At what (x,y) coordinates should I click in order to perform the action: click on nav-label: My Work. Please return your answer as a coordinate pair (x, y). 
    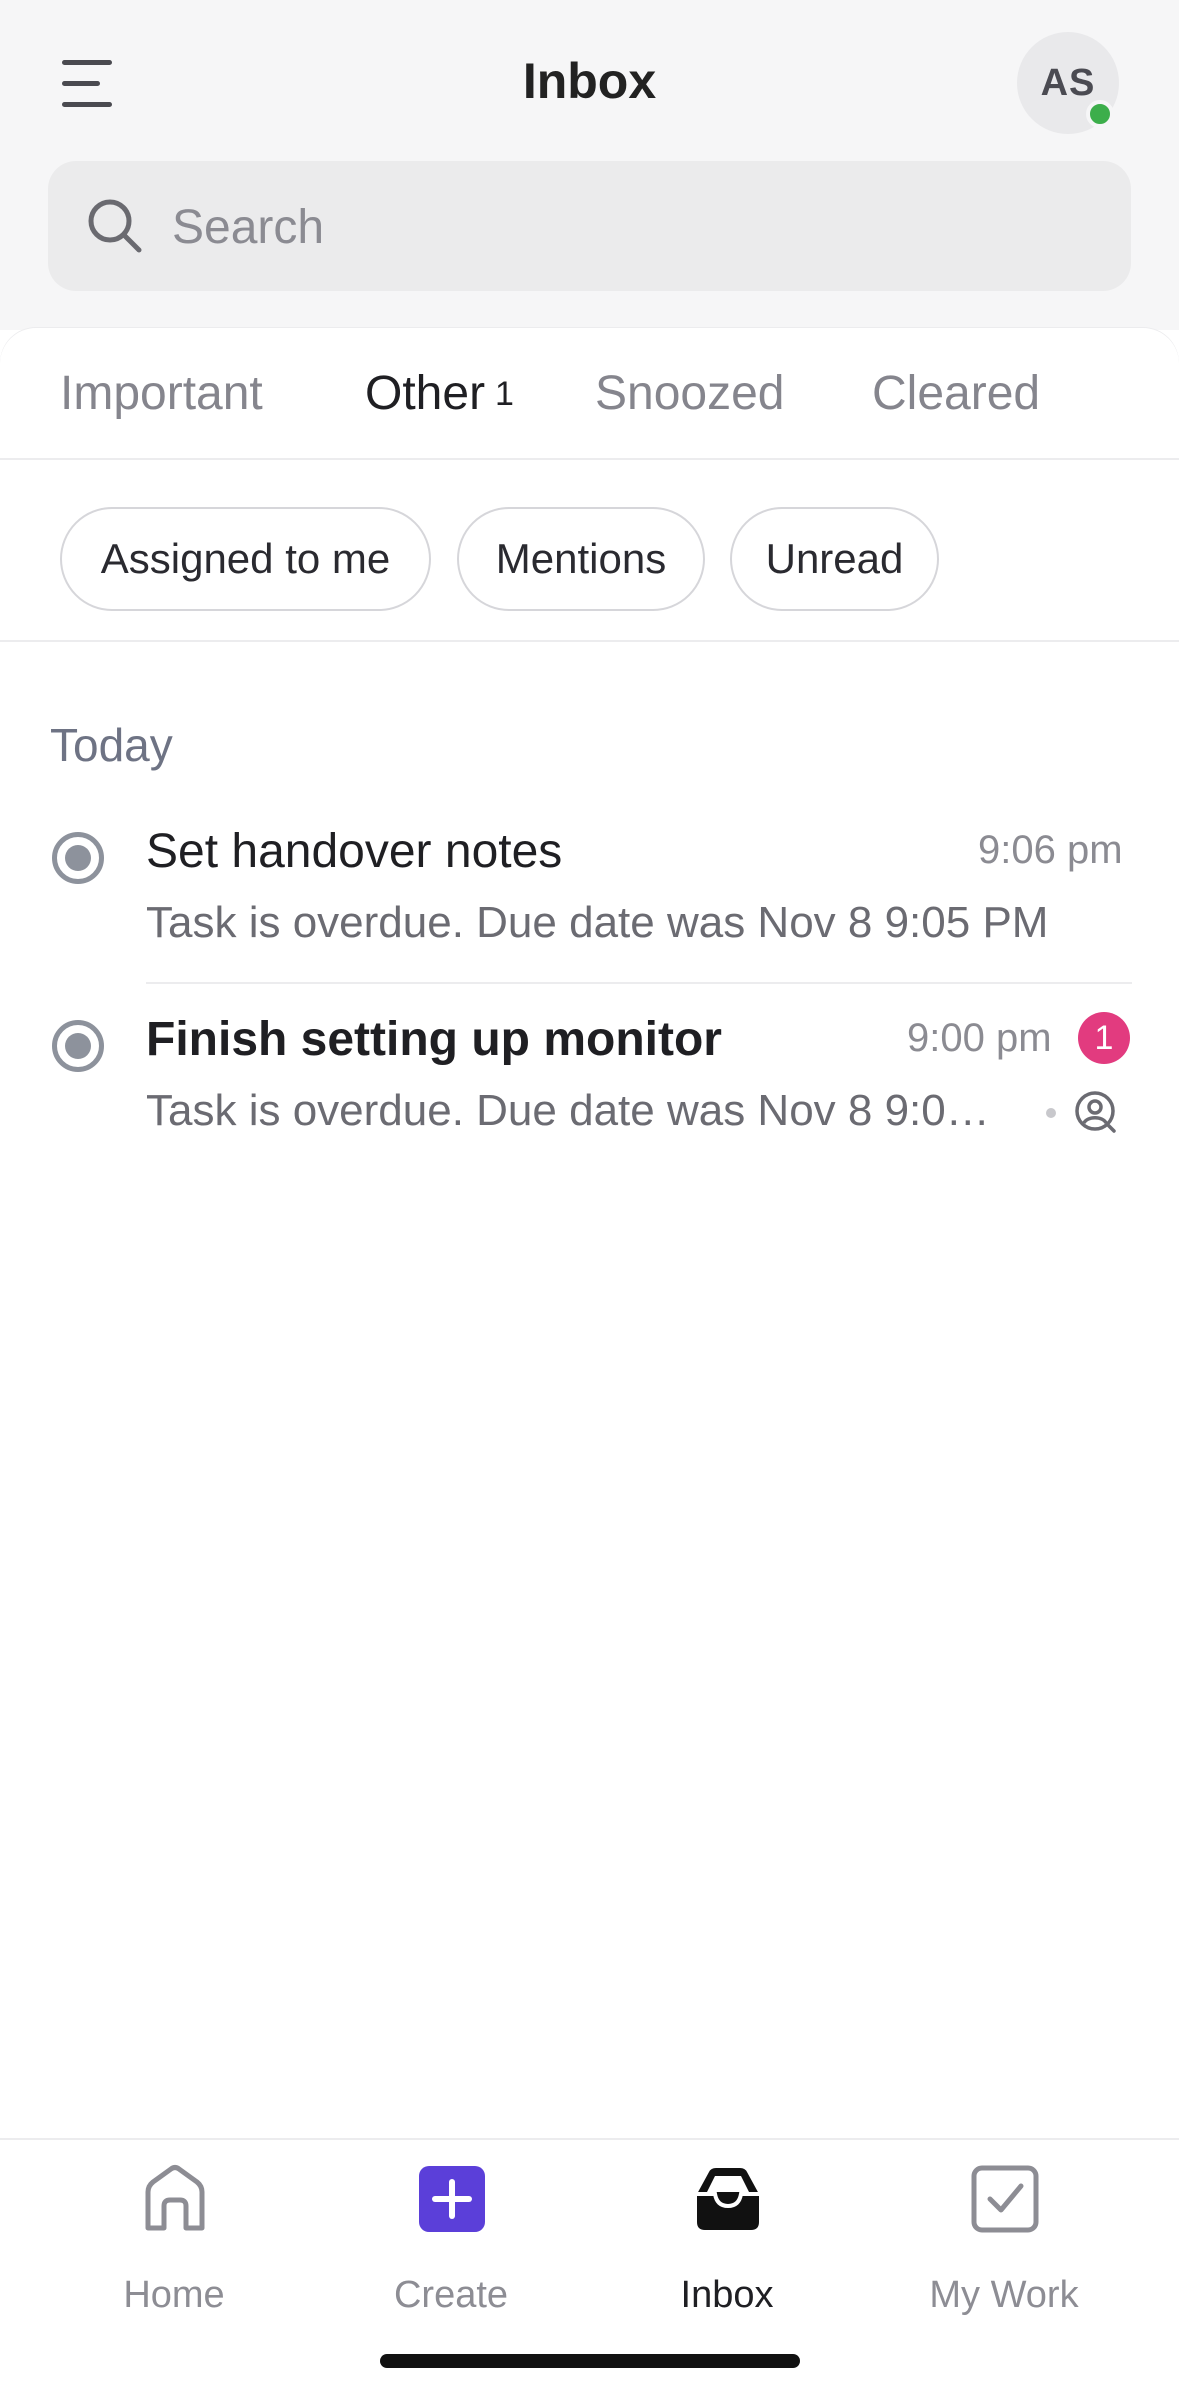
    Looking at the image, I should click on (1004, 2295).